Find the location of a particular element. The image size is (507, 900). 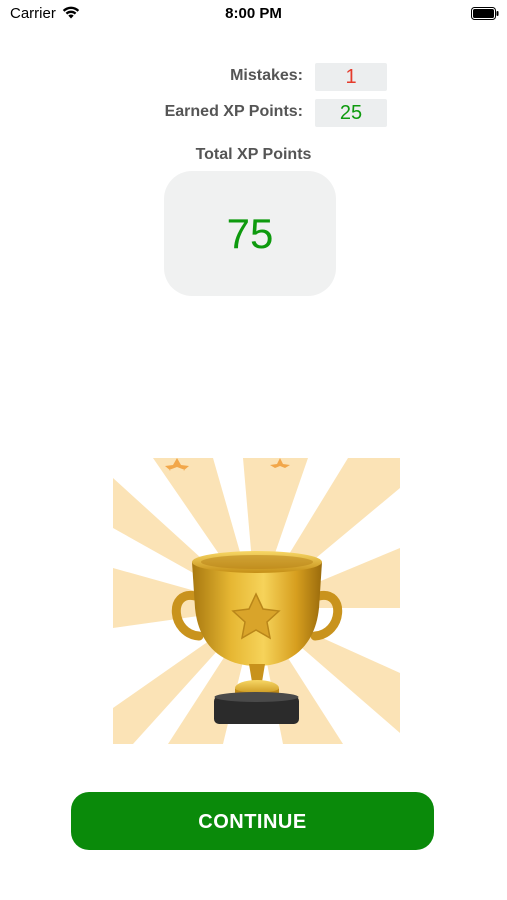

total-xp-label: Total XP Points is located at coordinates (253, 154).